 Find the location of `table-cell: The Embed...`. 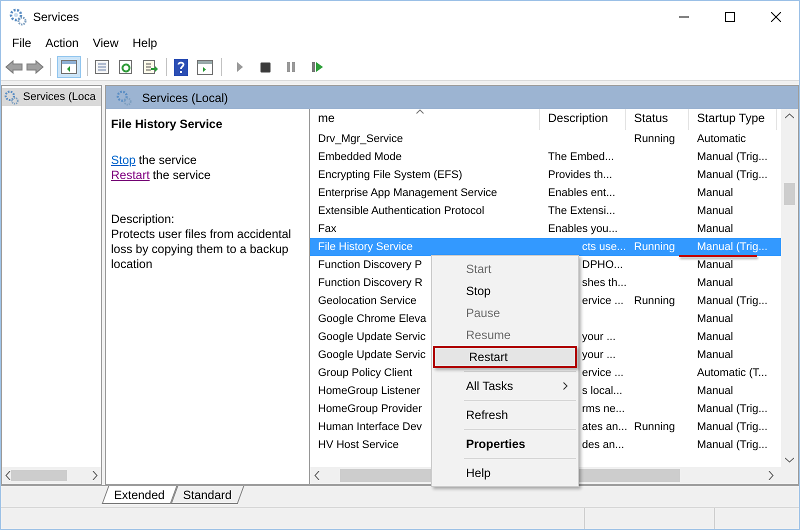

table-cell: The Embed... is located at coordinates (581, 156).